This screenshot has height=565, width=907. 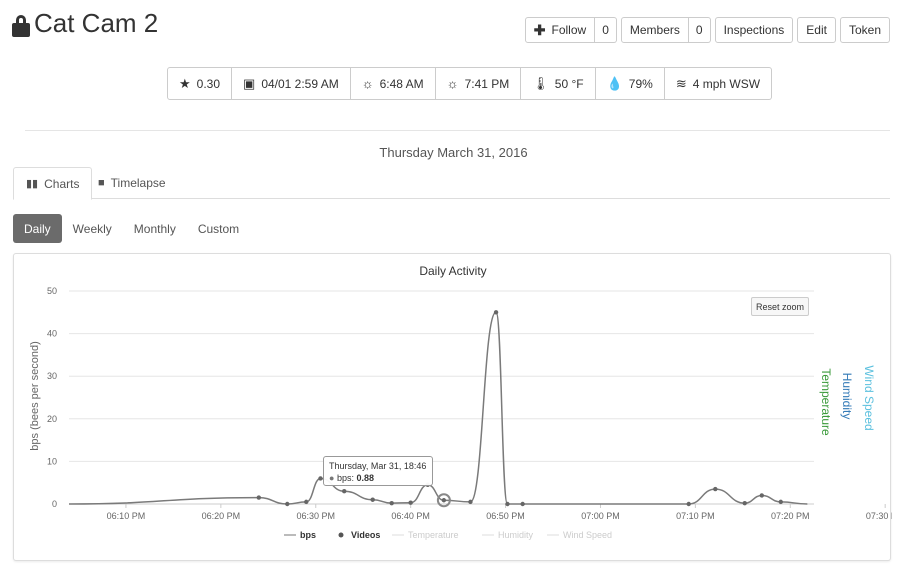 I want to click on members-group: Members 0, so click(x=665, y=30).